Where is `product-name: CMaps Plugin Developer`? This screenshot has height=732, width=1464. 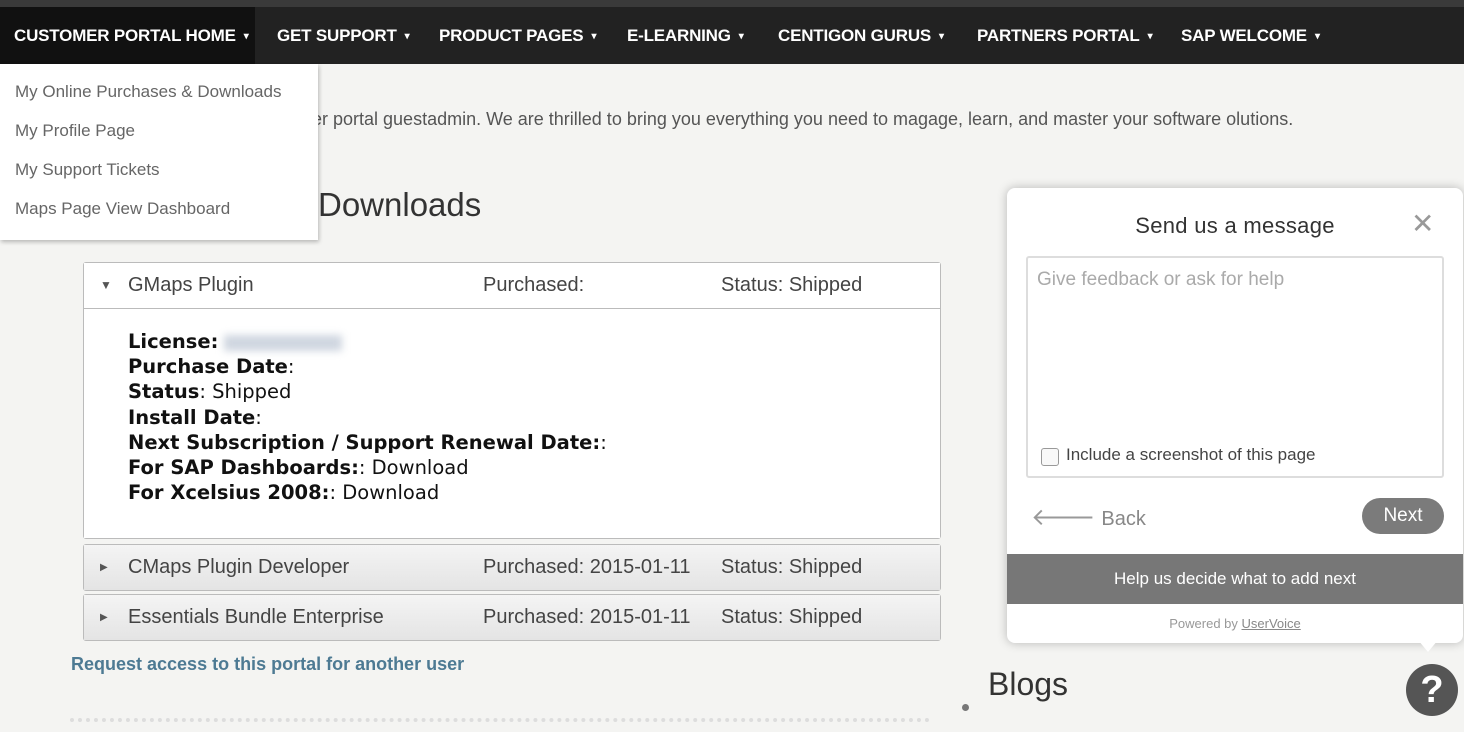
product-name: CMaps Plugin Developer is located at coordinates (239, 567).